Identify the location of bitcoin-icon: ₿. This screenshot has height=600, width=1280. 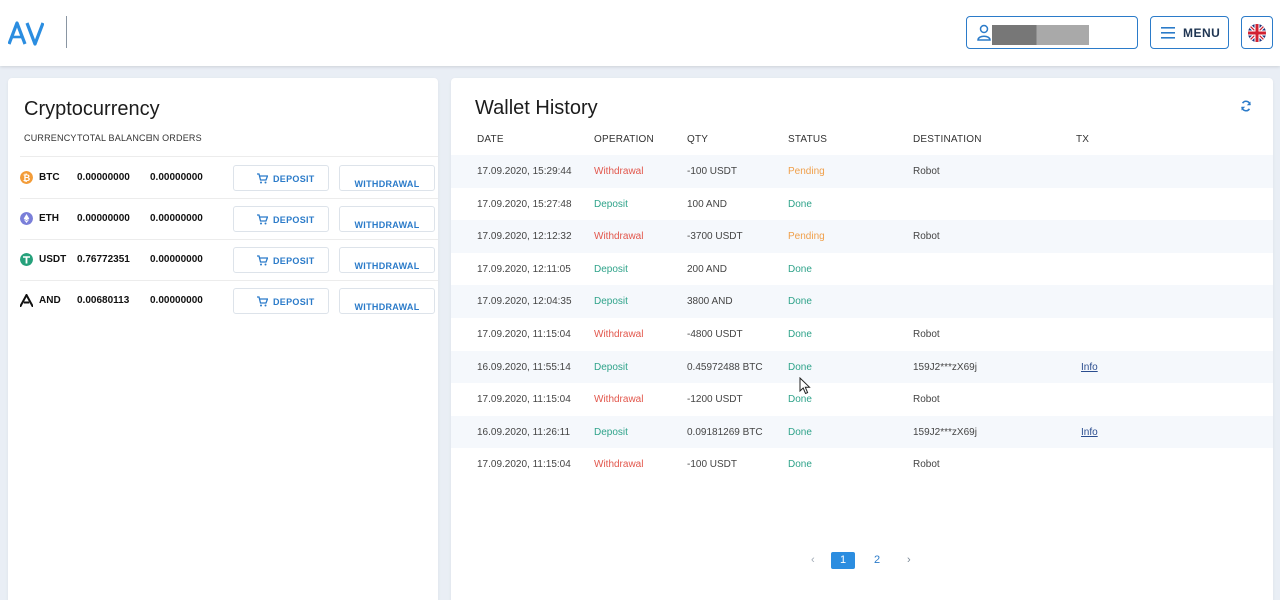
(26, 177).